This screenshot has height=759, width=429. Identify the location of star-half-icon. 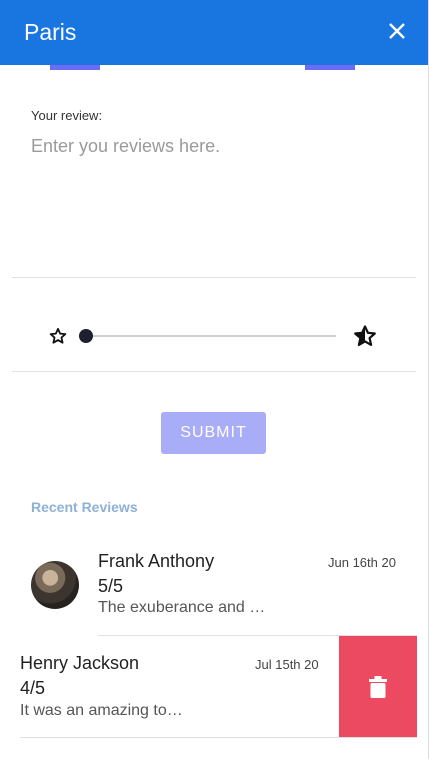
(365, 335).